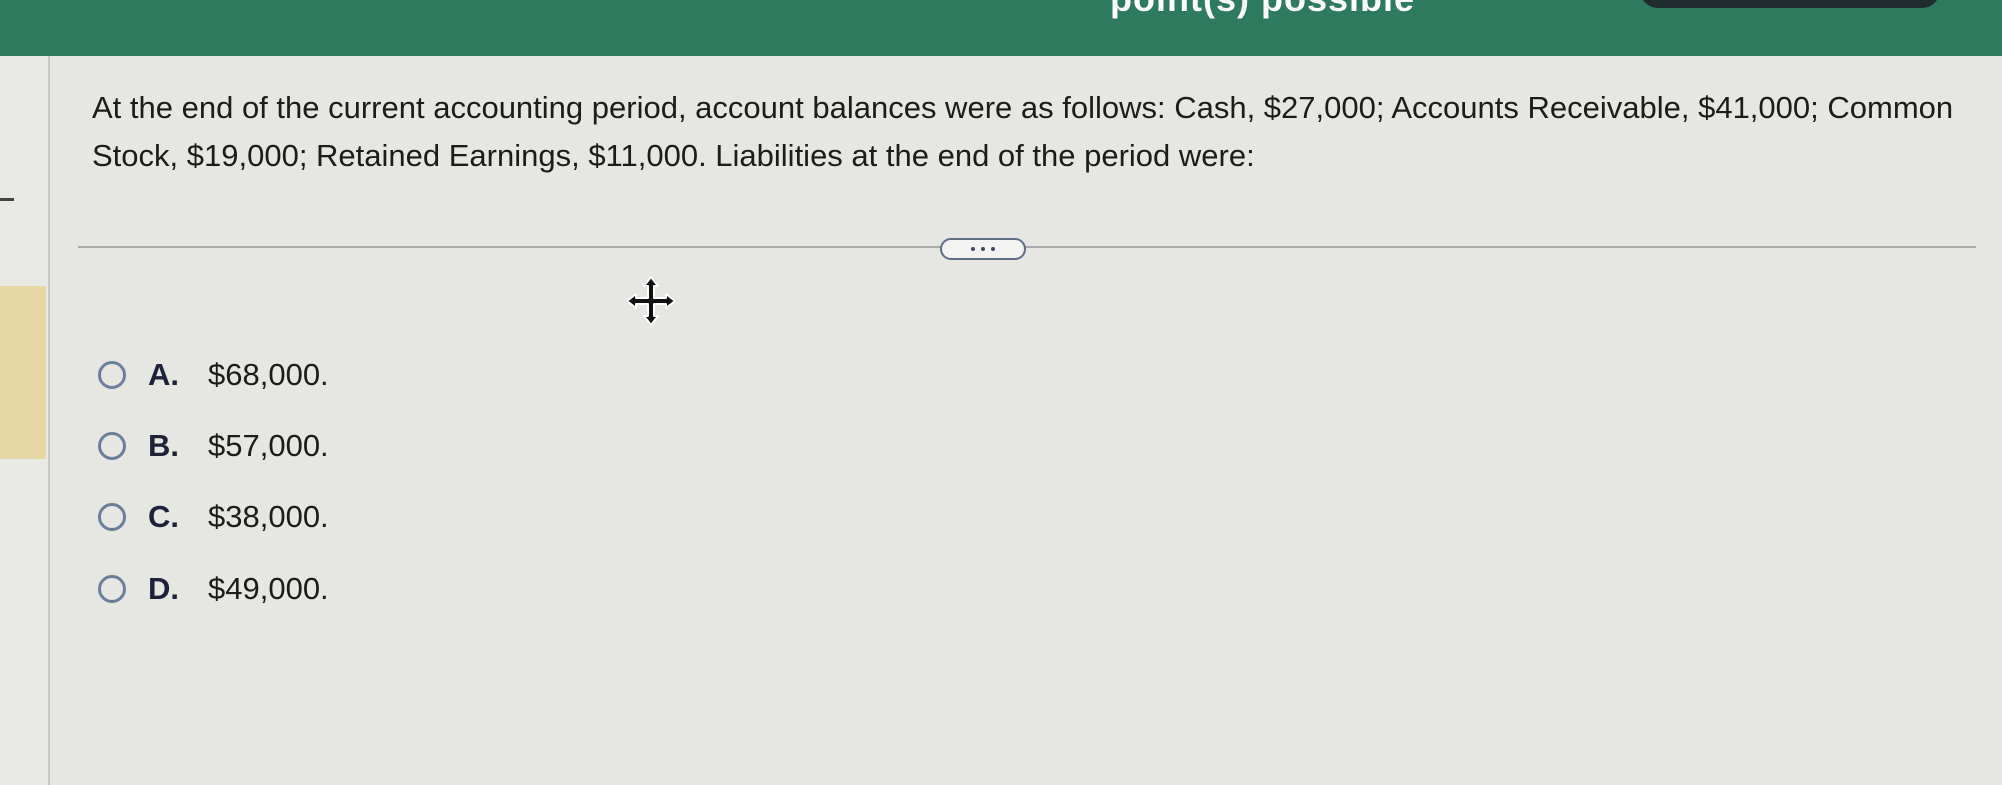 This screenshot has width=2002, height=785. I want to click on header-action-button, so click(1790, 4).